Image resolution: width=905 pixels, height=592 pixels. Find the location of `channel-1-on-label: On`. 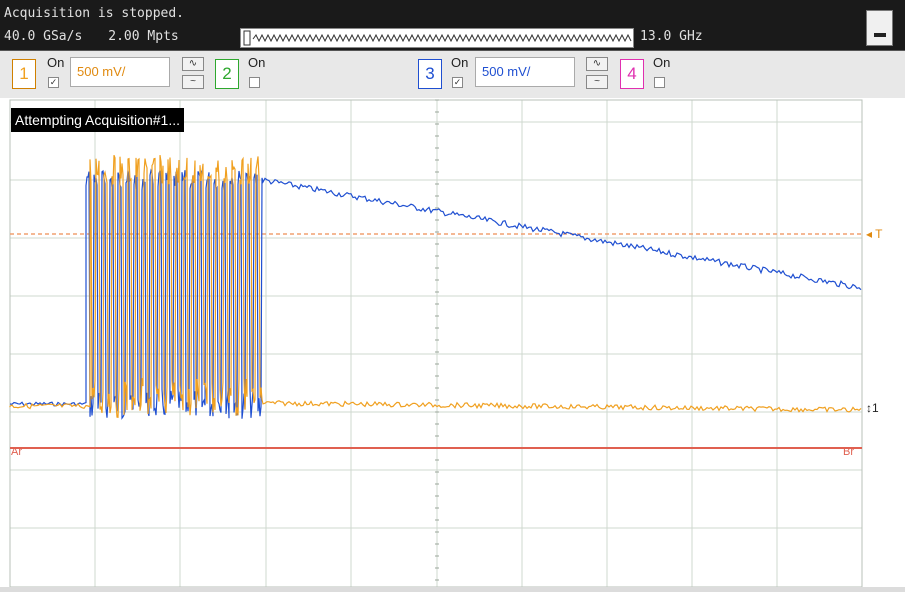

channel-1-on-label: On is located at coordinates (56, 62).